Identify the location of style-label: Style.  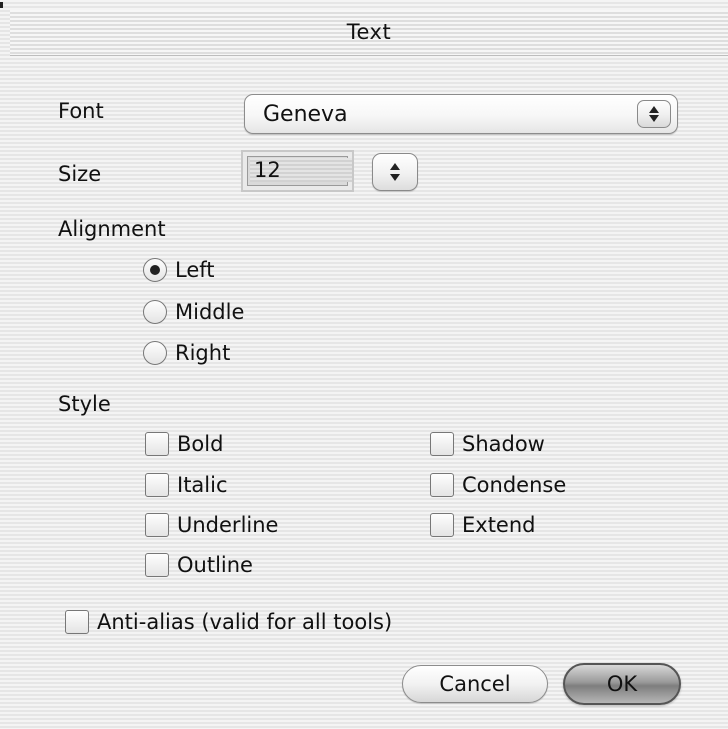
(84, 404).